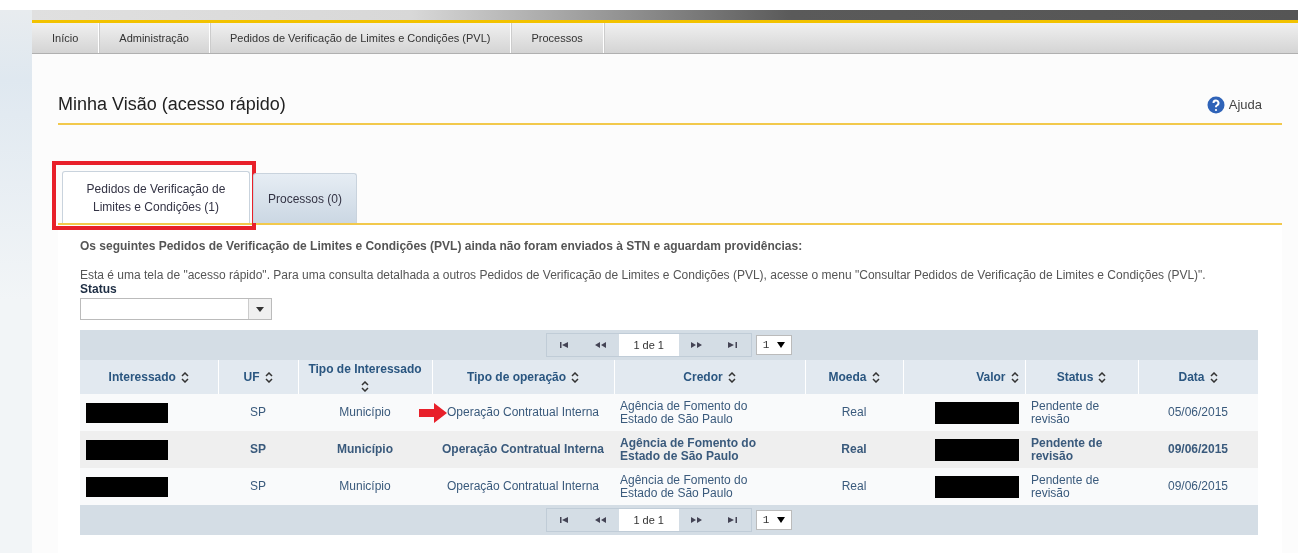 The height and width of the screenshot is (553, 1304). I want to click on help-icon, so click(1215, 104).